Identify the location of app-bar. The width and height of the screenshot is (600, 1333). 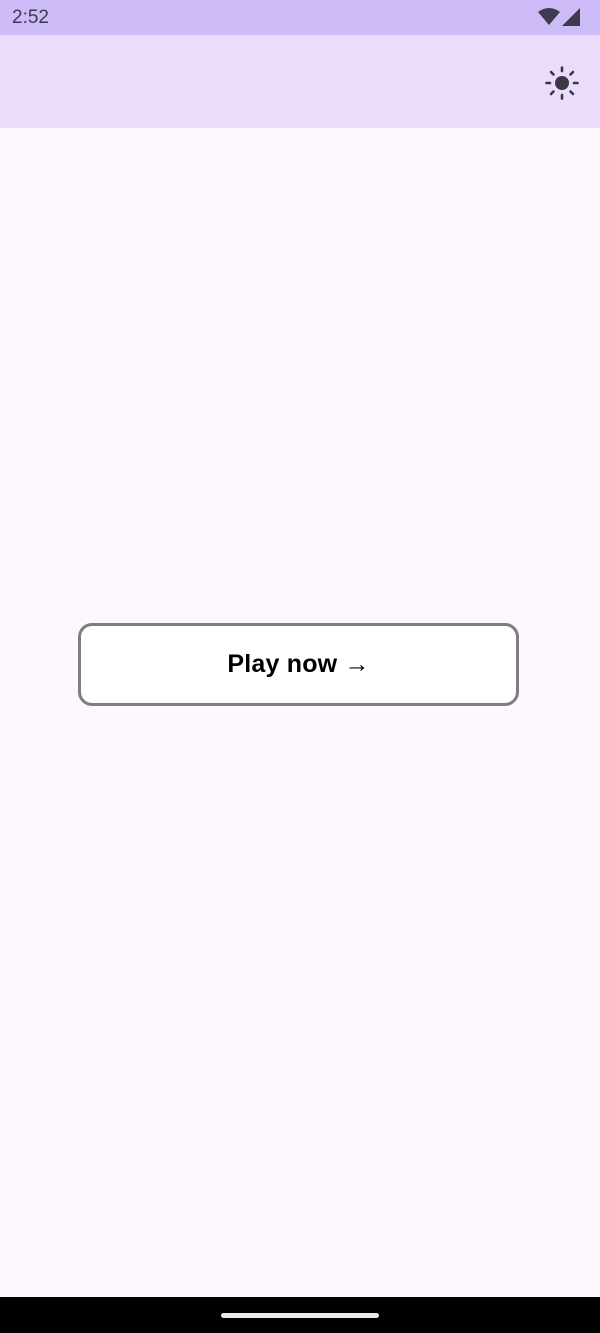
(300, 81).